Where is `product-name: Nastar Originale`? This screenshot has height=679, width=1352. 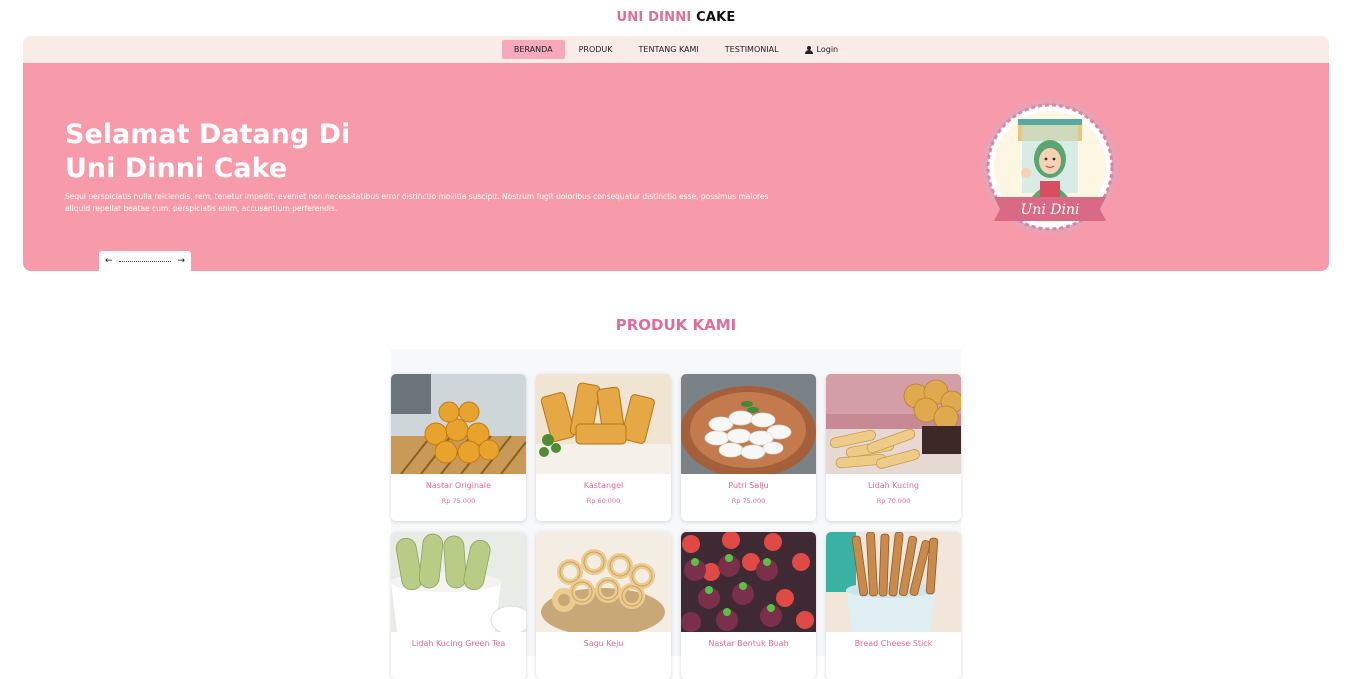 product-name: Nastar Originale is located at coordinates (458, 485).